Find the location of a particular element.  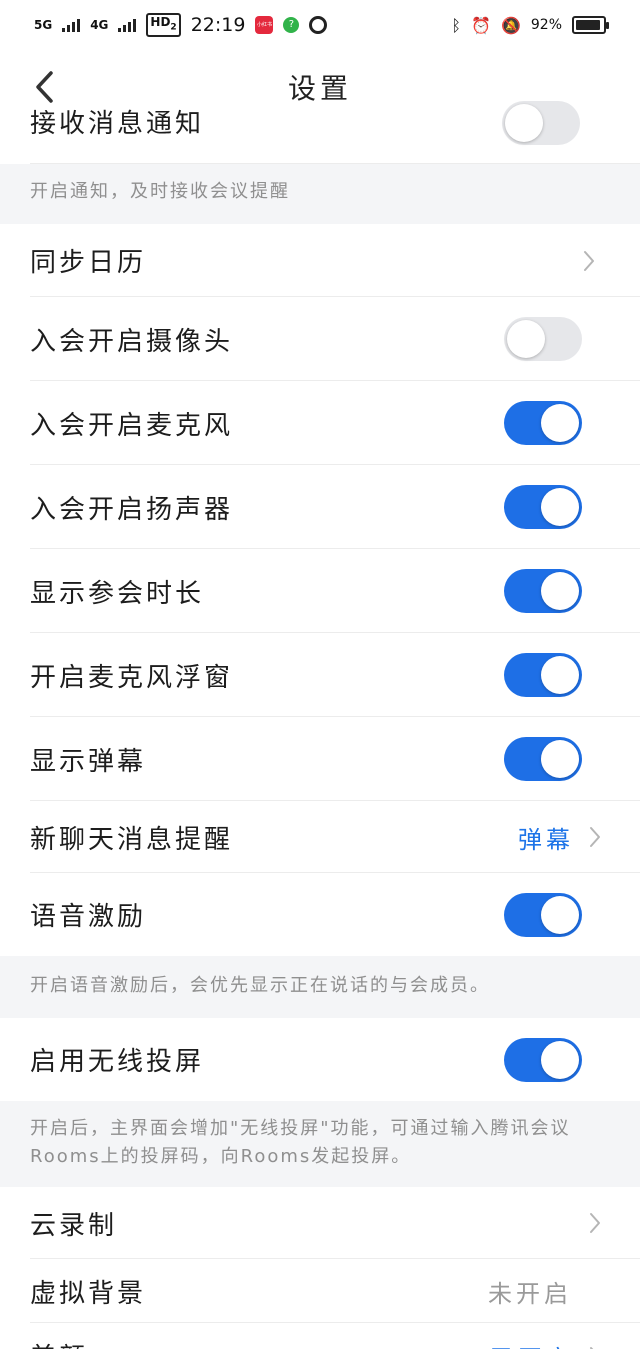

app-badge-label: 小红书 is located at coordinates (264, 25).